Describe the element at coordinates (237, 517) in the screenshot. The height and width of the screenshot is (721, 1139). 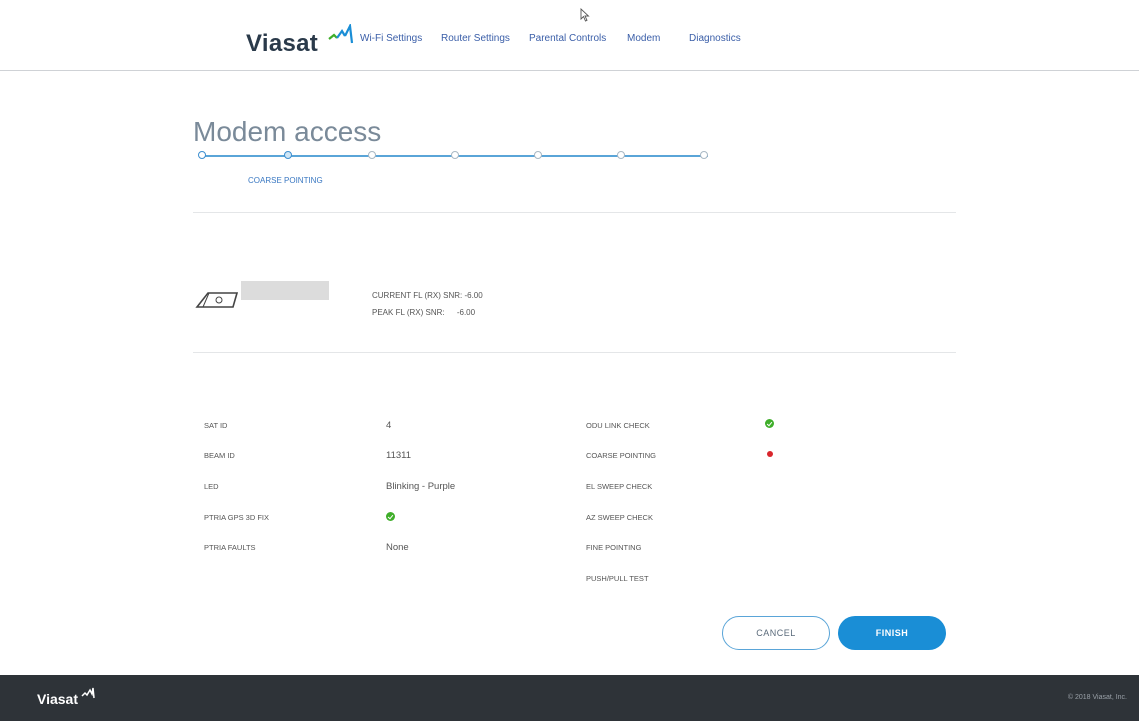
I see `gps-fix-label: PTRIA GPS 3D FIX` at that location.